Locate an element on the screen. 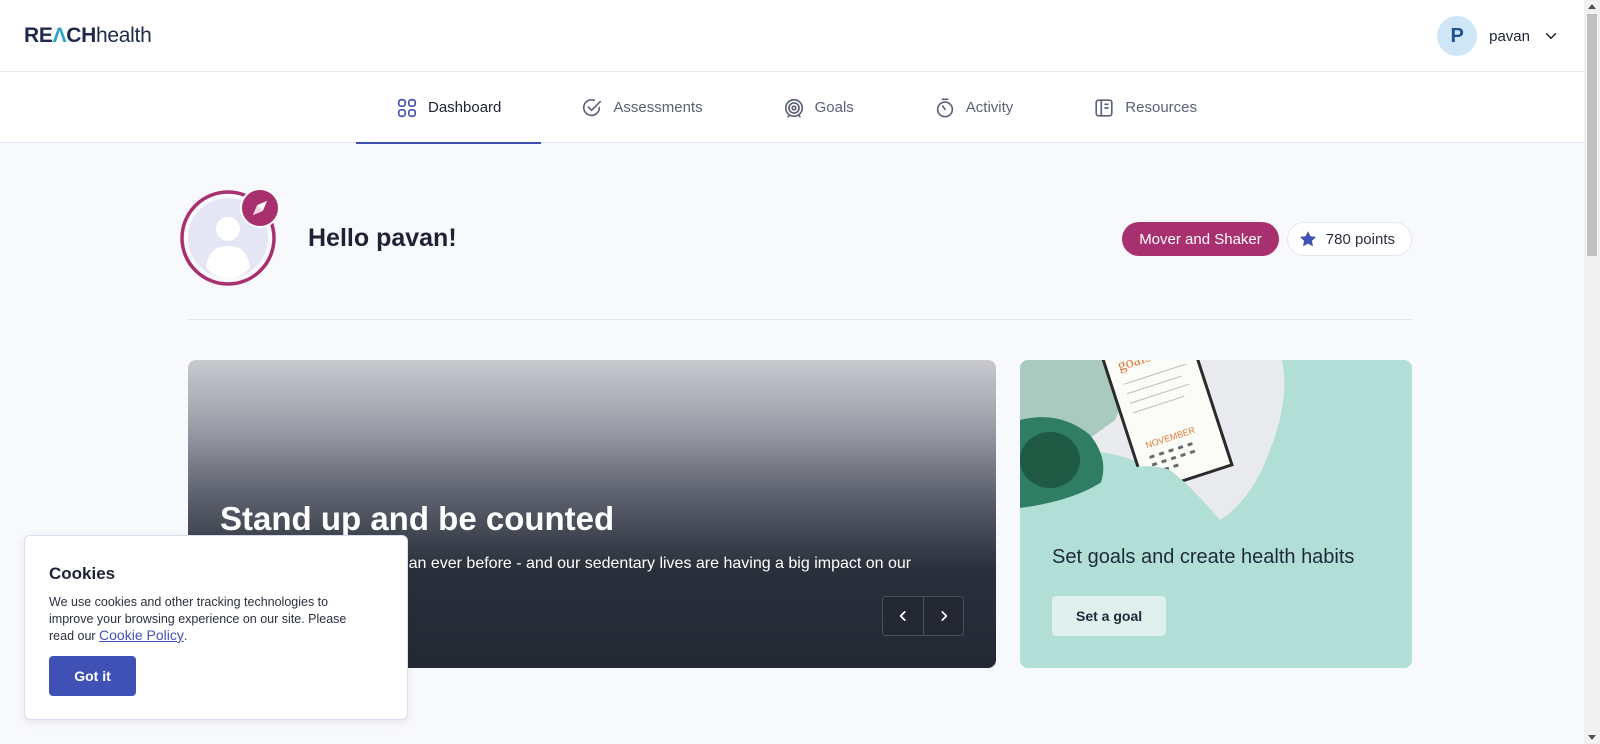 The width and height of the screenshot is (1600, 744). scroll-up-arrow is located at coordinates (1592, 6).